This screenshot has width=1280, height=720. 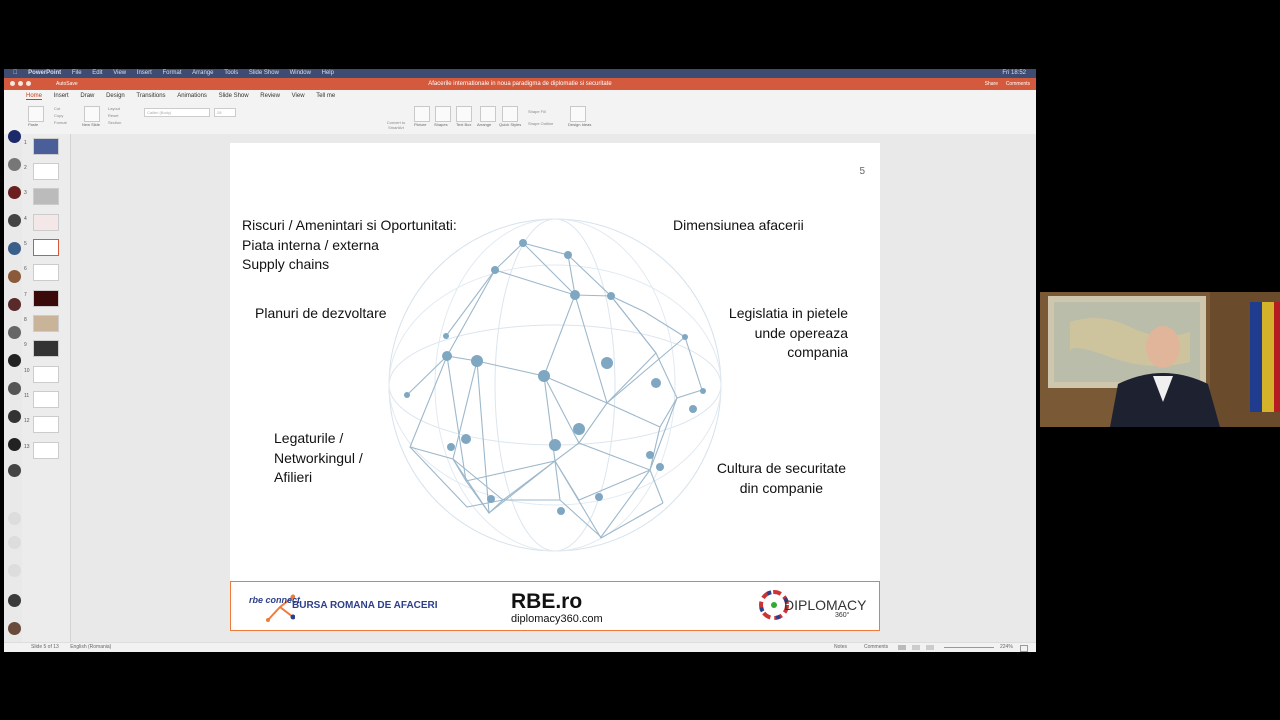 I want to click on new-slide-icon, so click(x=92, y=114).